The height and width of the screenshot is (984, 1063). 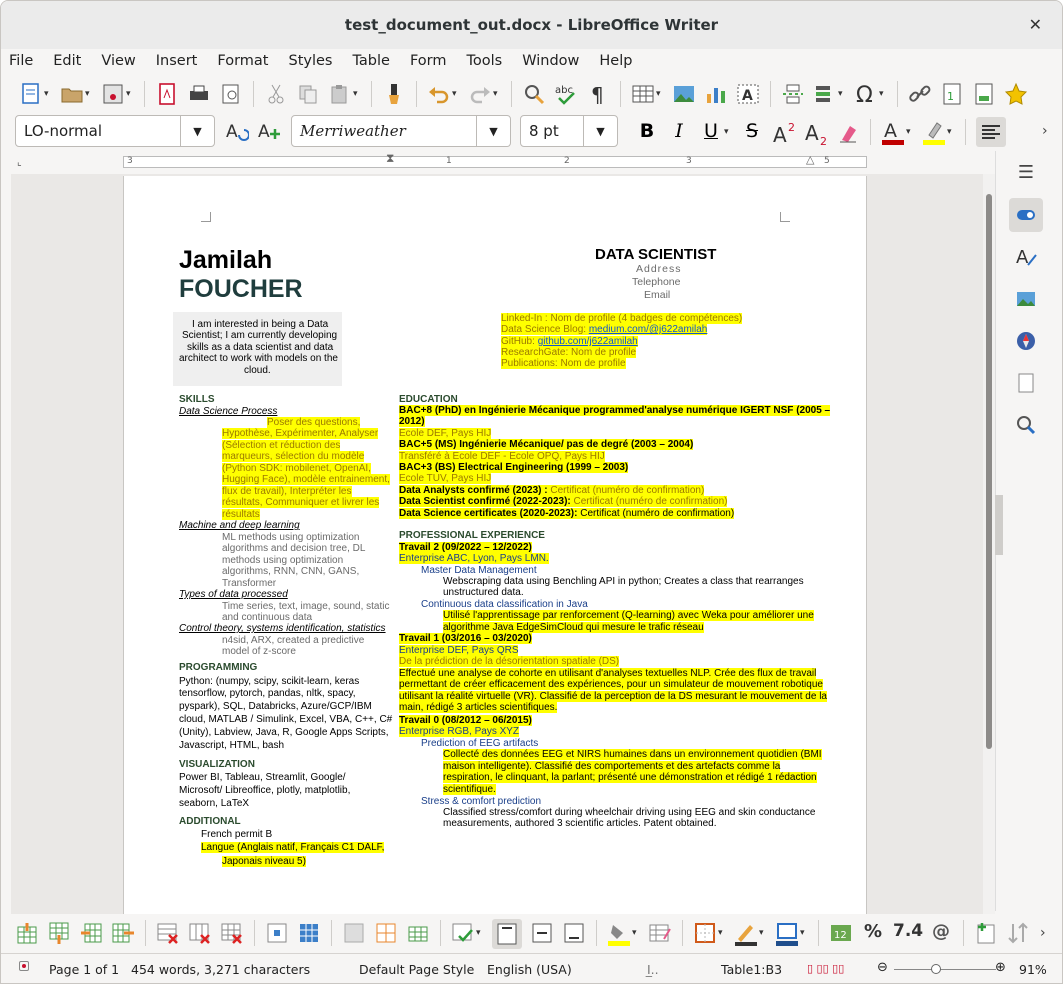 What do you see at coordinates (480, 94) in the screenshot?
I see `redo-icon` at bounding box center [480, 94].